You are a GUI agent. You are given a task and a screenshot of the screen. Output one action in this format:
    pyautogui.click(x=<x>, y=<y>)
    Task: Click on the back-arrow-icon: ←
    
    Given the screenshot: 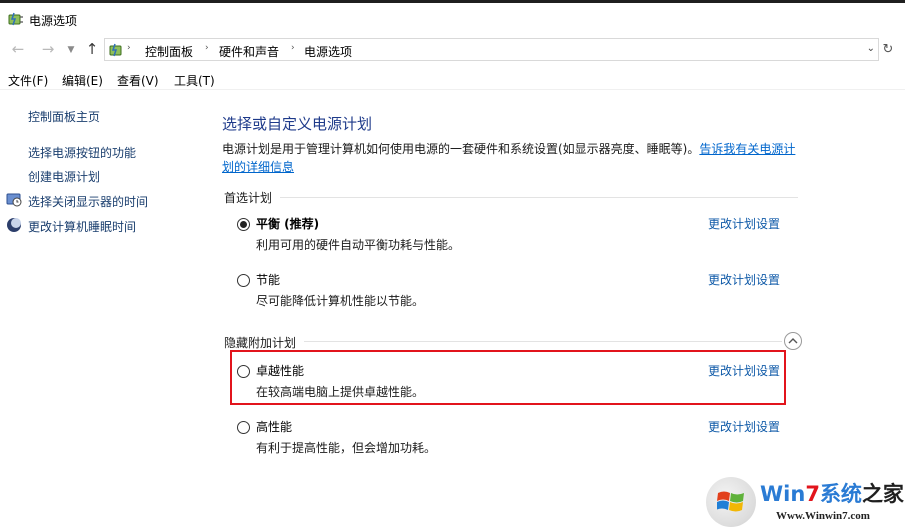 What is the action you would take?
    pyautogui.click(x=18, y=49)
    